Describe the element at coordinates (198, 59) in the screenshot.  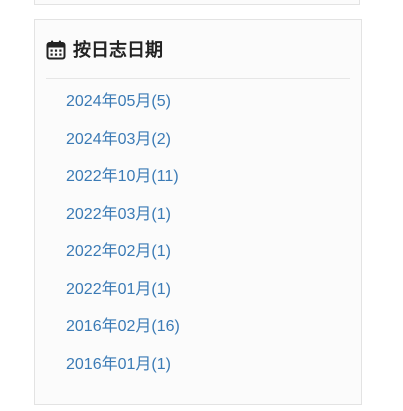
I see `widget-header: 按日志日期` at that location.